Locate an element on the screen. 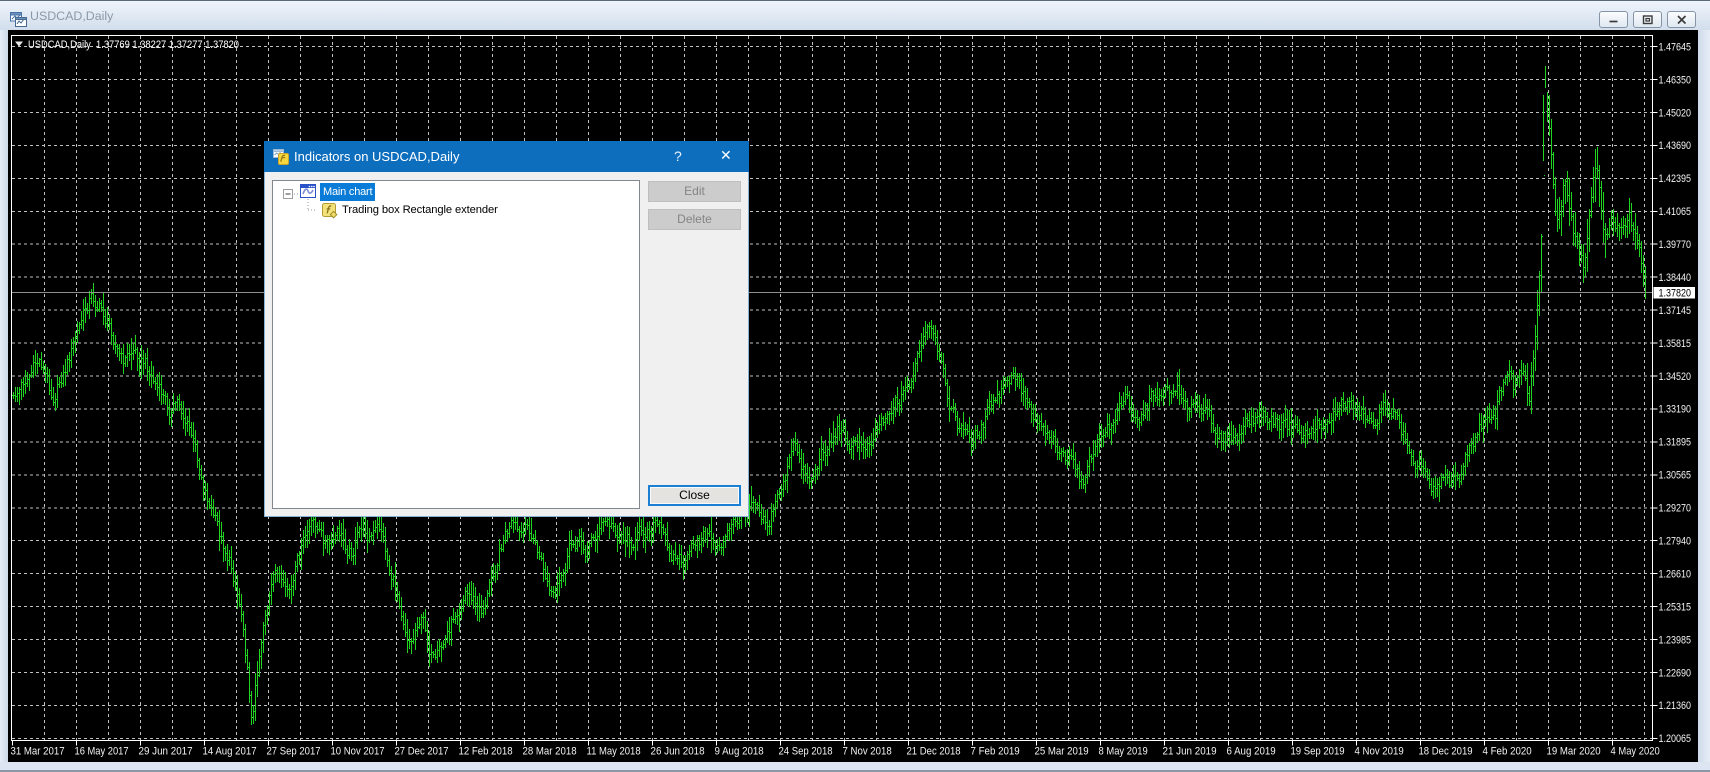 Image resolution: width=1710 pixels, height=772 pixels. svg-text: 1.21360 is located at coordinates (1675, 706).